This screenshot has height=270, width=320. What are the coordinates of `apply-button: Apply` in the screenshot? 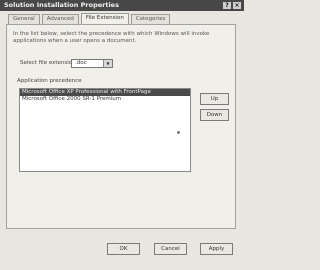 It's located at (216, 249).